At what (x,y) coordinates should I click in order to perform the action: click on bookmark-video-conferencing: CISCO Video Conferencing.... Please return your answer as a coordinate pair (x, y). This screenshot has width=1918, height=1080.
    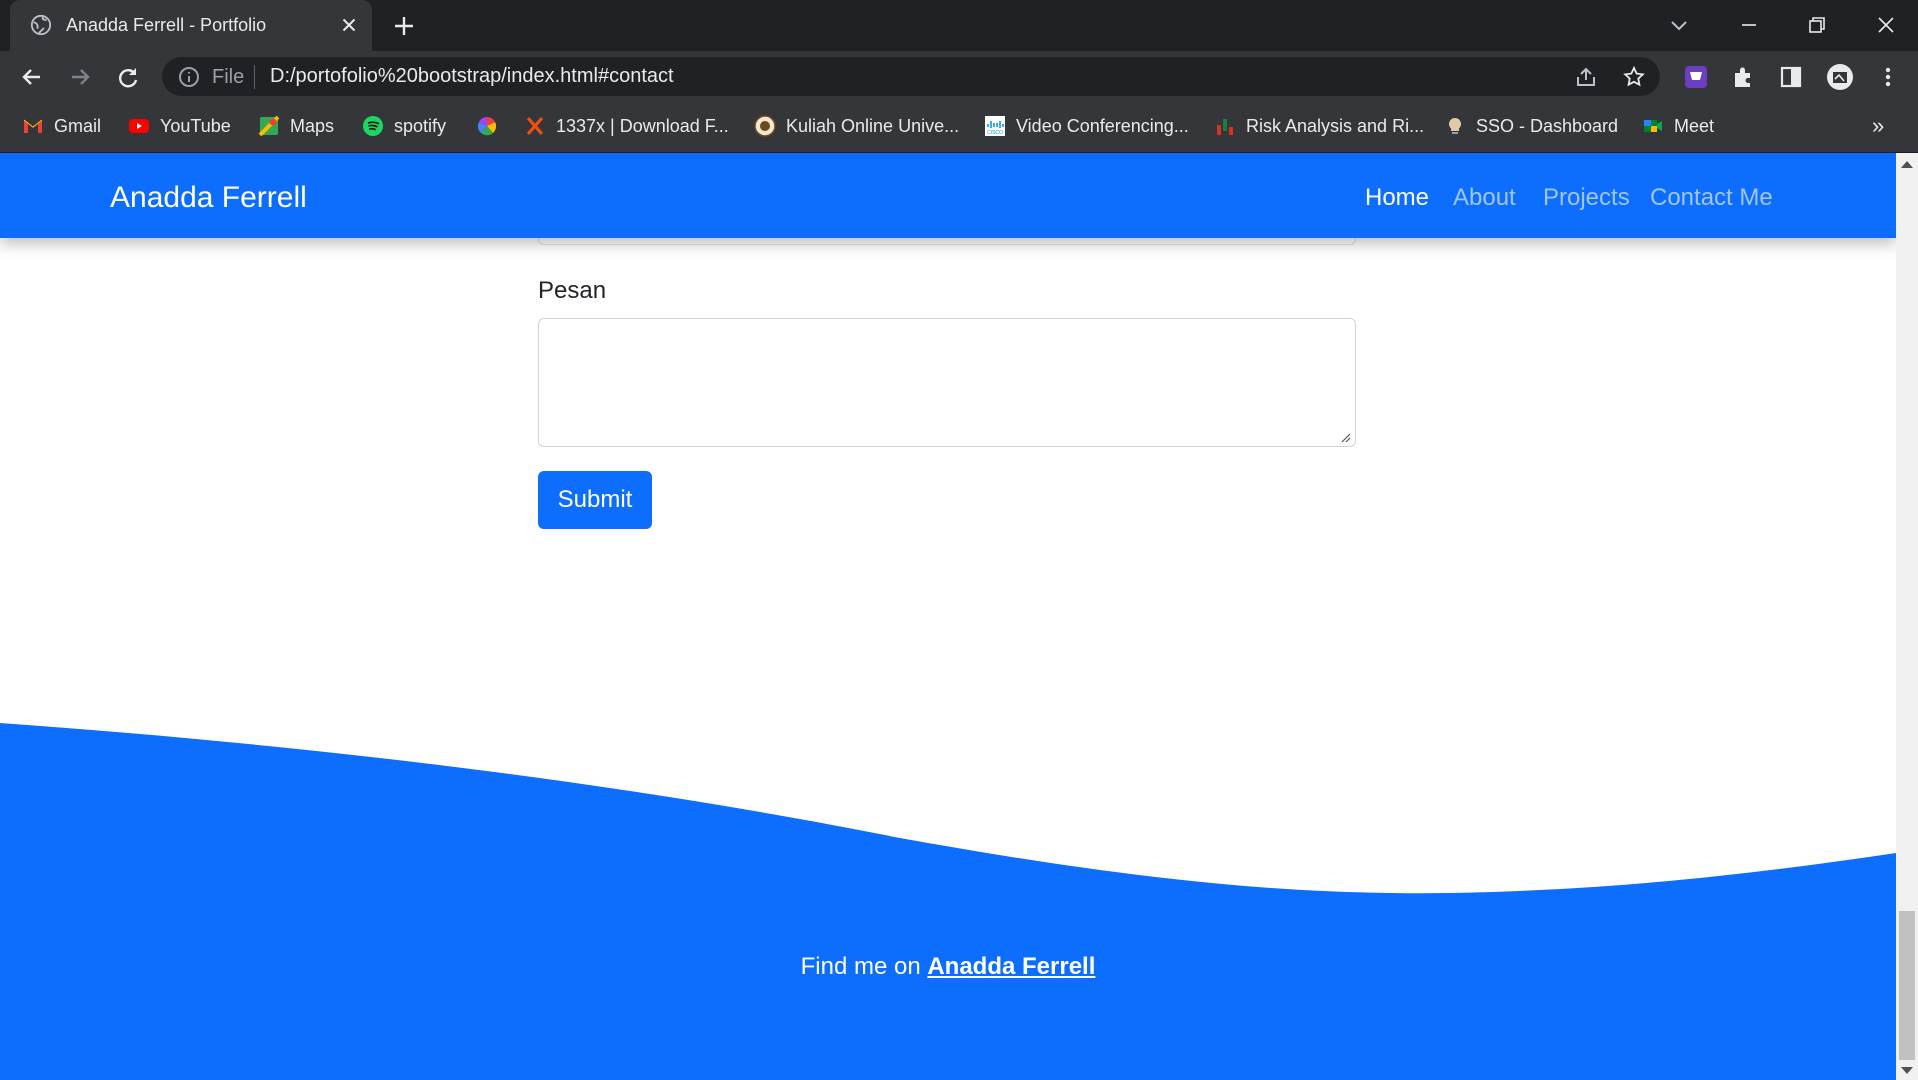
    Looking at the image, I should click on (1086, 126).